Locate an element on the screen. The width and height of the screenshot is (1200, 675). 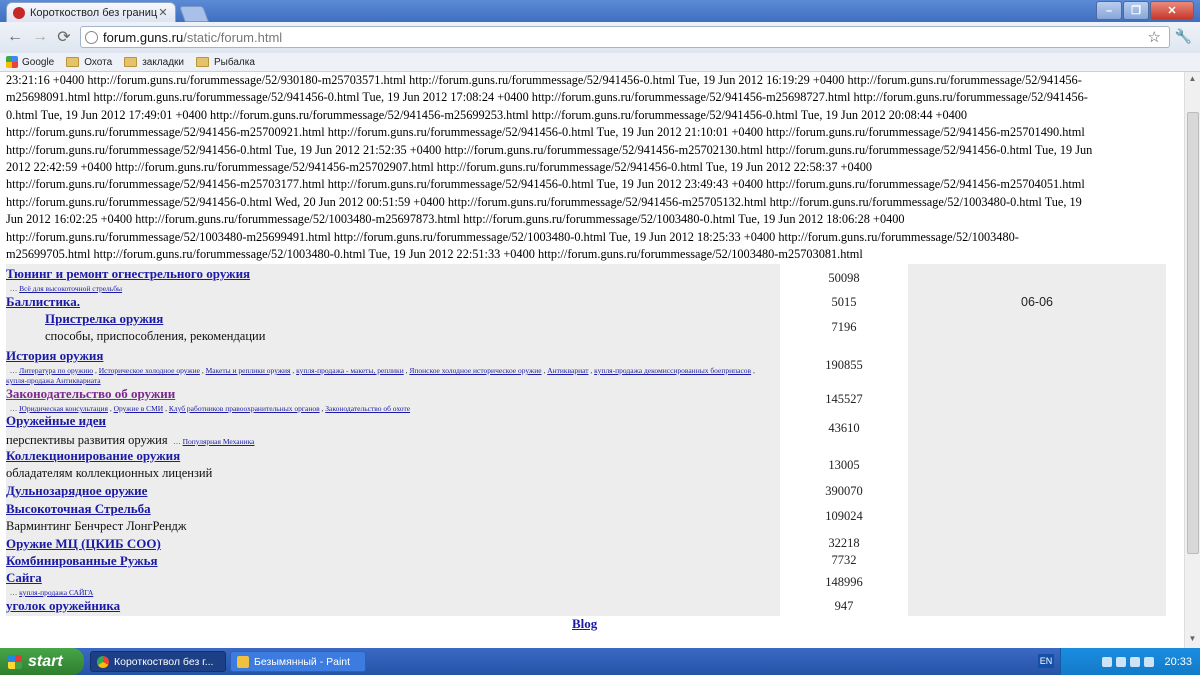
browser-tab: Короткоствол без границ : Gi ✕ is located at coordinates (91, 12).